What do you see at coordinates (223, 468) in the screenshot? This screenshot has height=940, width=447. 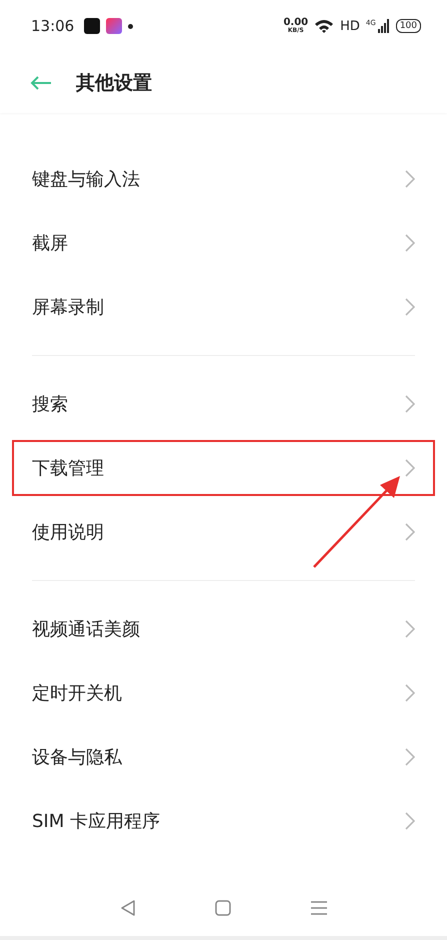 I see `settings-item: 下载管理` at bounding box center [223, 468].